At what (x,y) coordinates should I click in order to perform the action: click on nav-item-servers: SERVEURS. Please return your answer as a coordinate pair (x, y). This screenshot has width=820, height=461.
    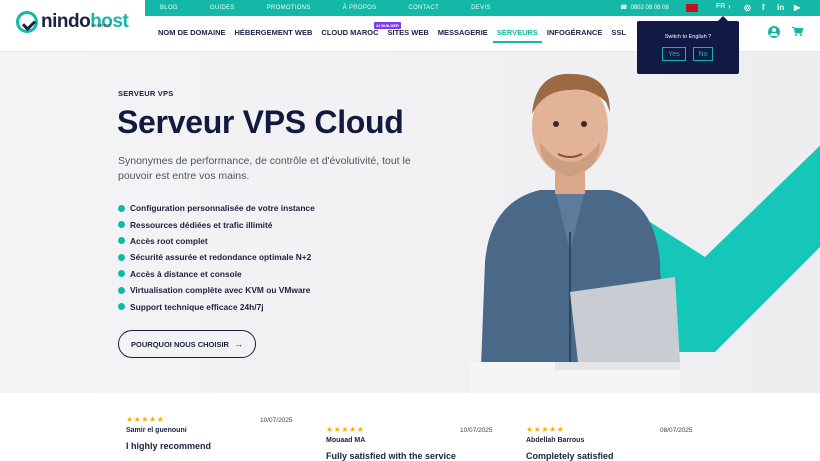
    Looking at the image, I should click on (517, 35).